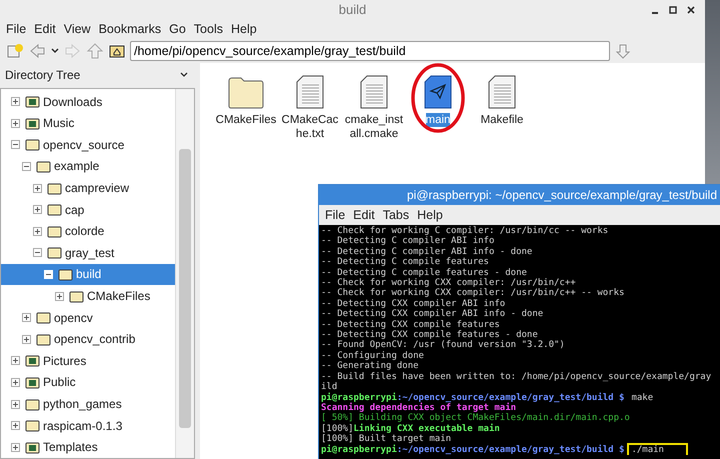  Describe the element at coordinates (88, 188) in the screenshot. I see `tree-item: campreview` at that location.